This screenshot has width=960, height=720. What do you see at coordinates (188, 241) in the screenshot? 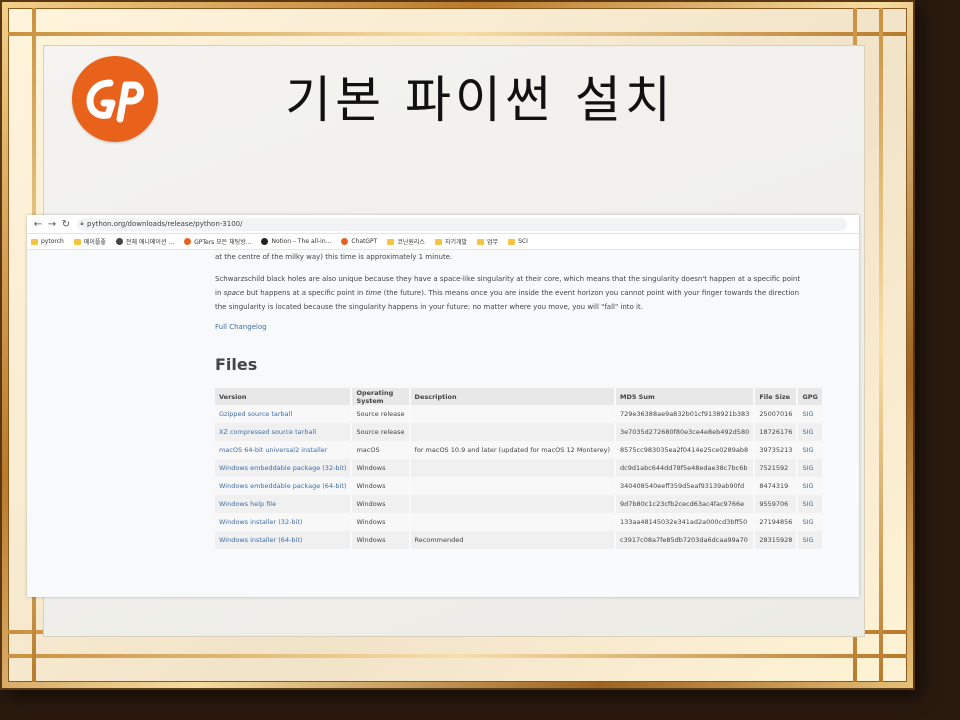
I see `gpters-icon` at bounding box center [188, 241].